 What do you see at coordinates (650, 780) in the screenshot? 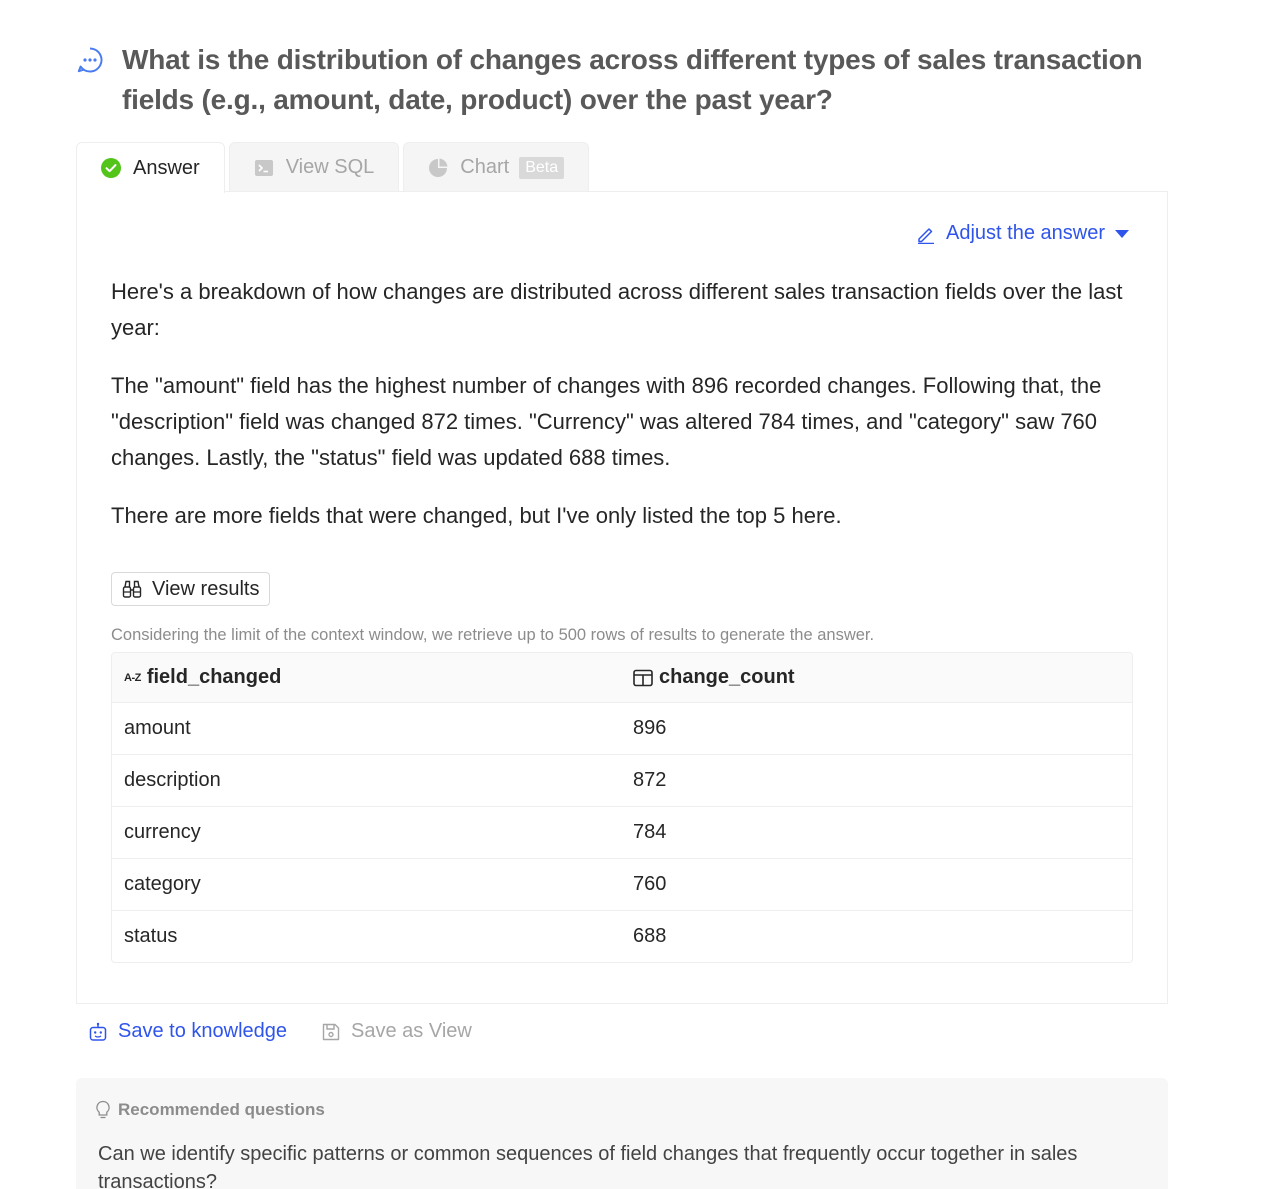
I see `cell-count: 872` at bounding box center [650, 780].